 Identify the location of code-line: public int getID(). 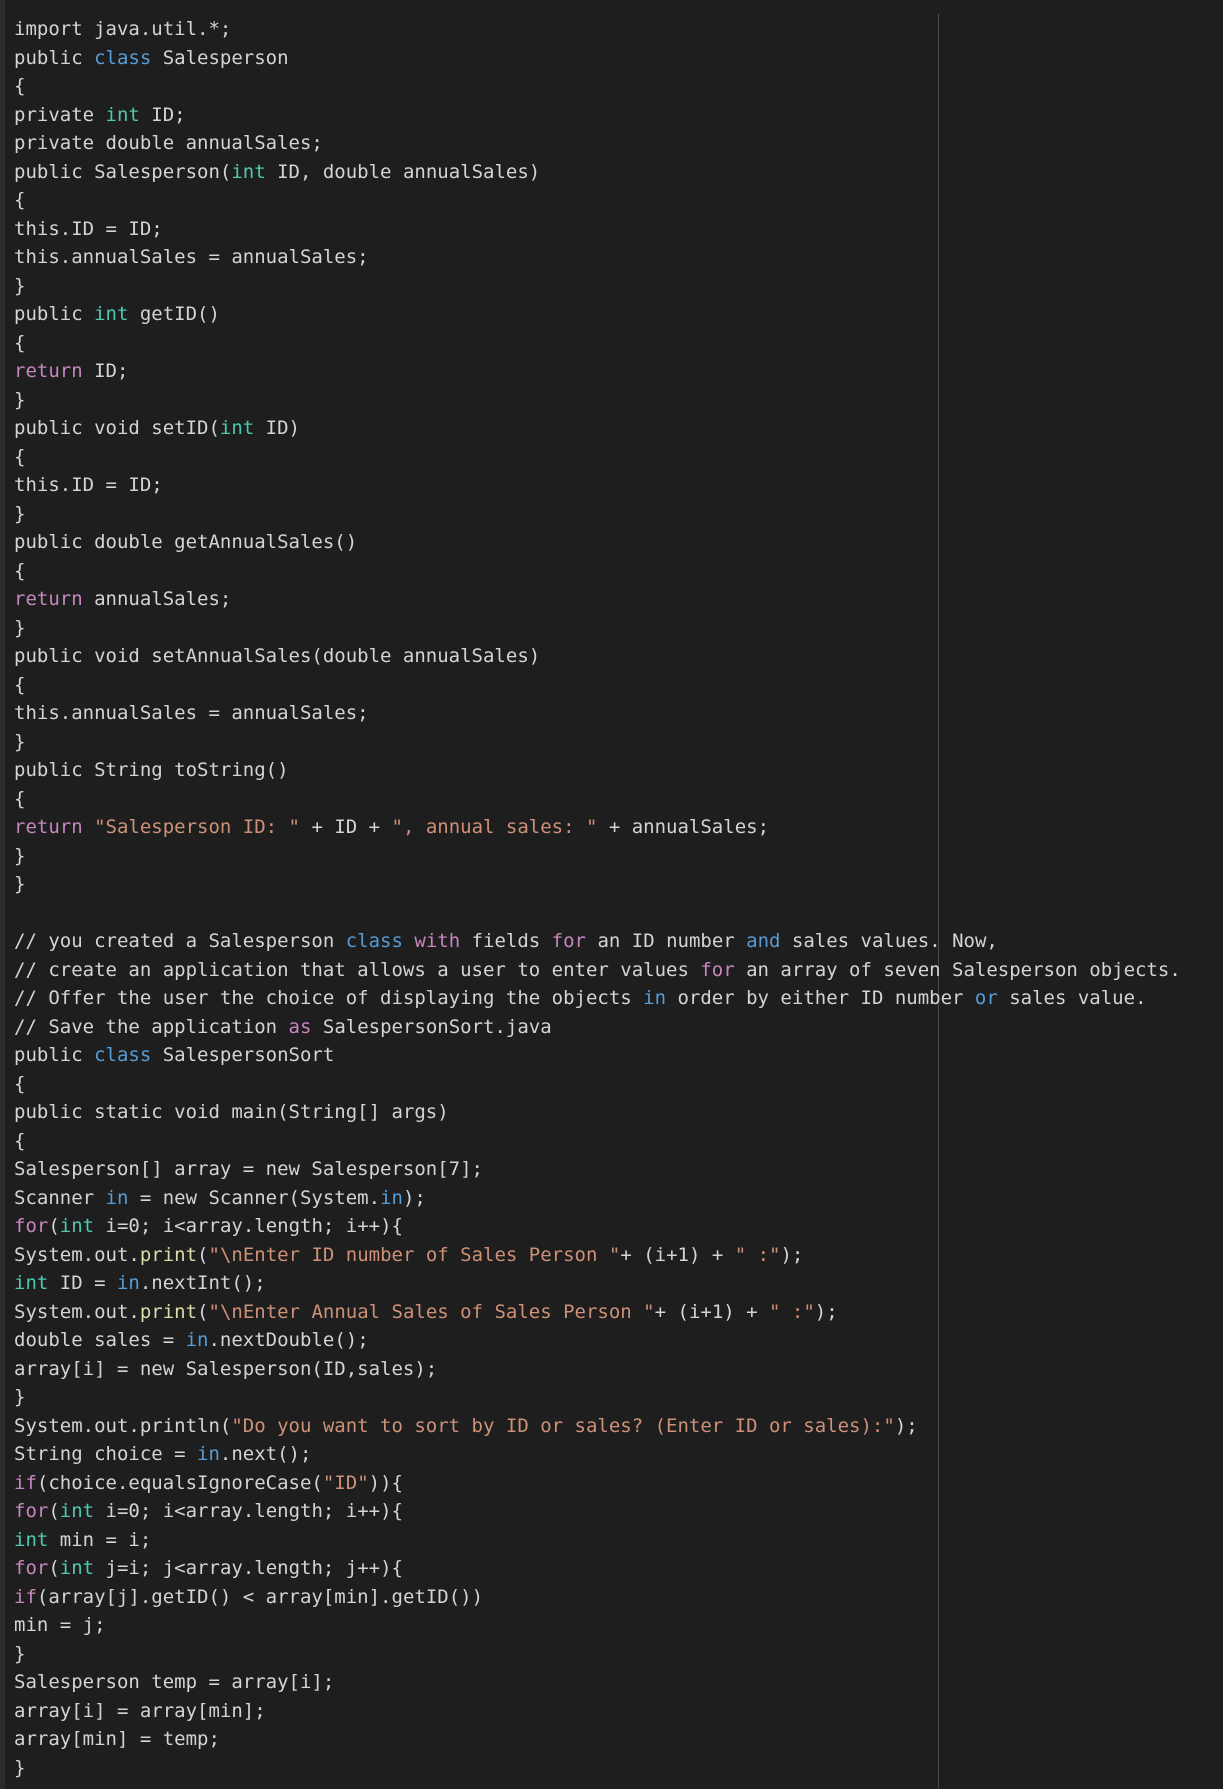
(618, 314).